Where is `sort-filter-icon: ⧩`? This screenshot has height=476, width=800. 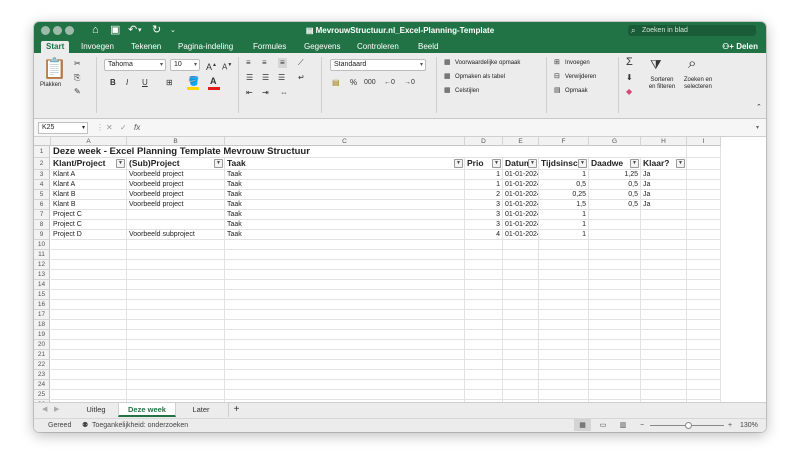 sort-filter-icon: ⧩ is located at coordinates (656, 65).